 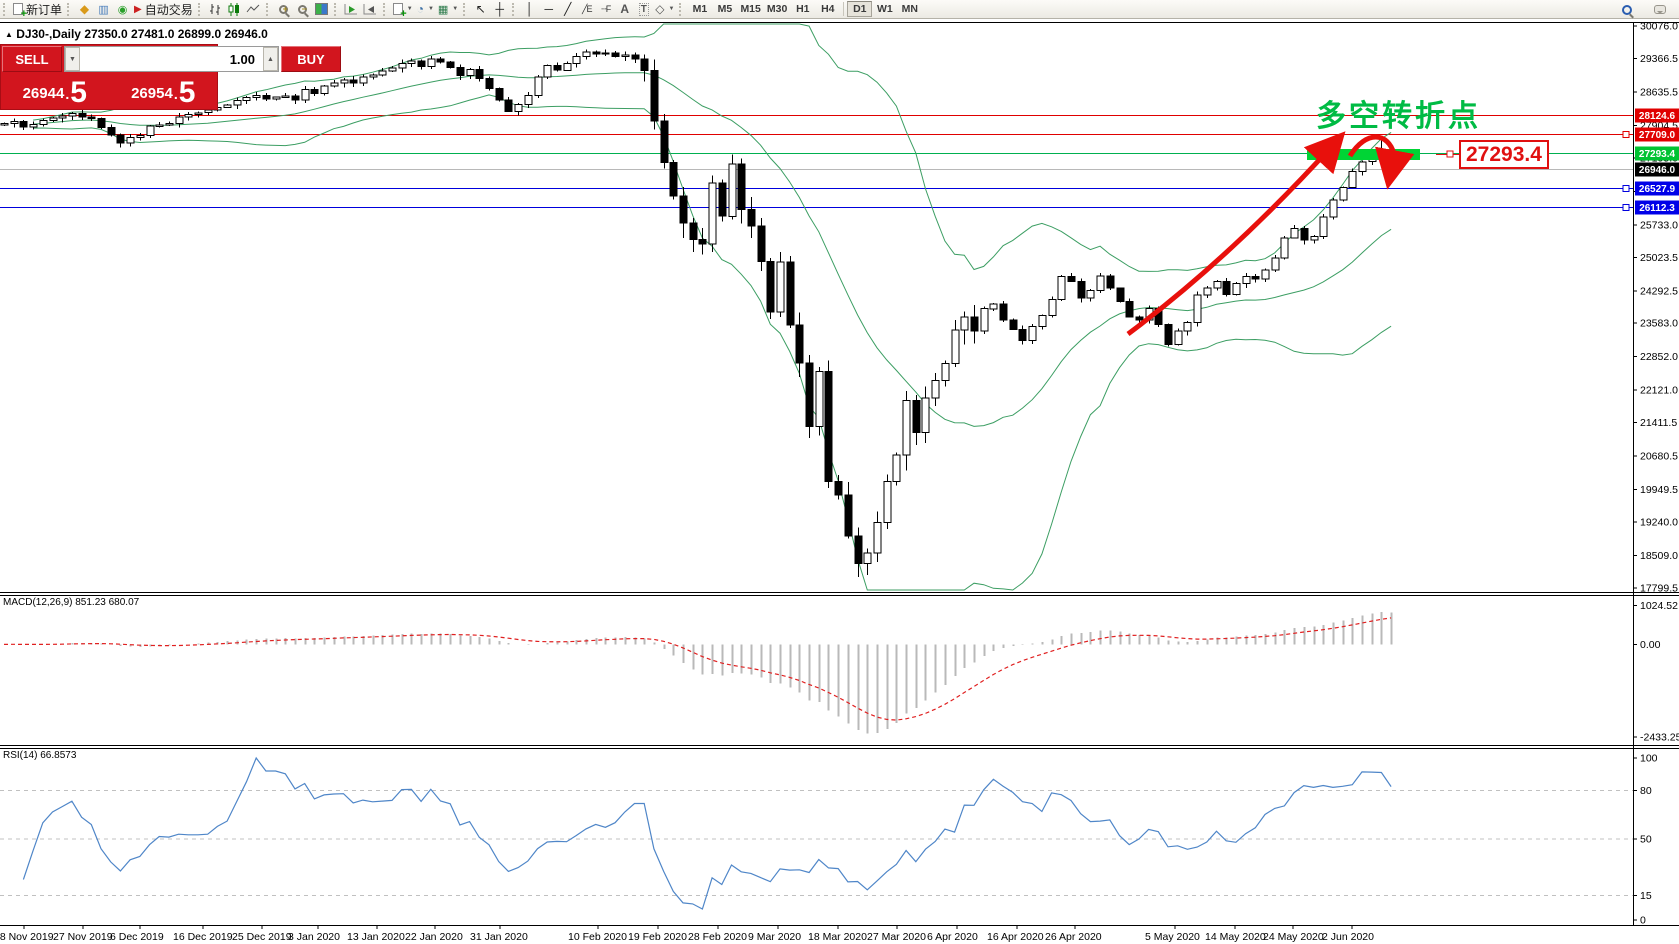 I want to click on rsi-scale-label: 15, so click(x=1646, y=896).